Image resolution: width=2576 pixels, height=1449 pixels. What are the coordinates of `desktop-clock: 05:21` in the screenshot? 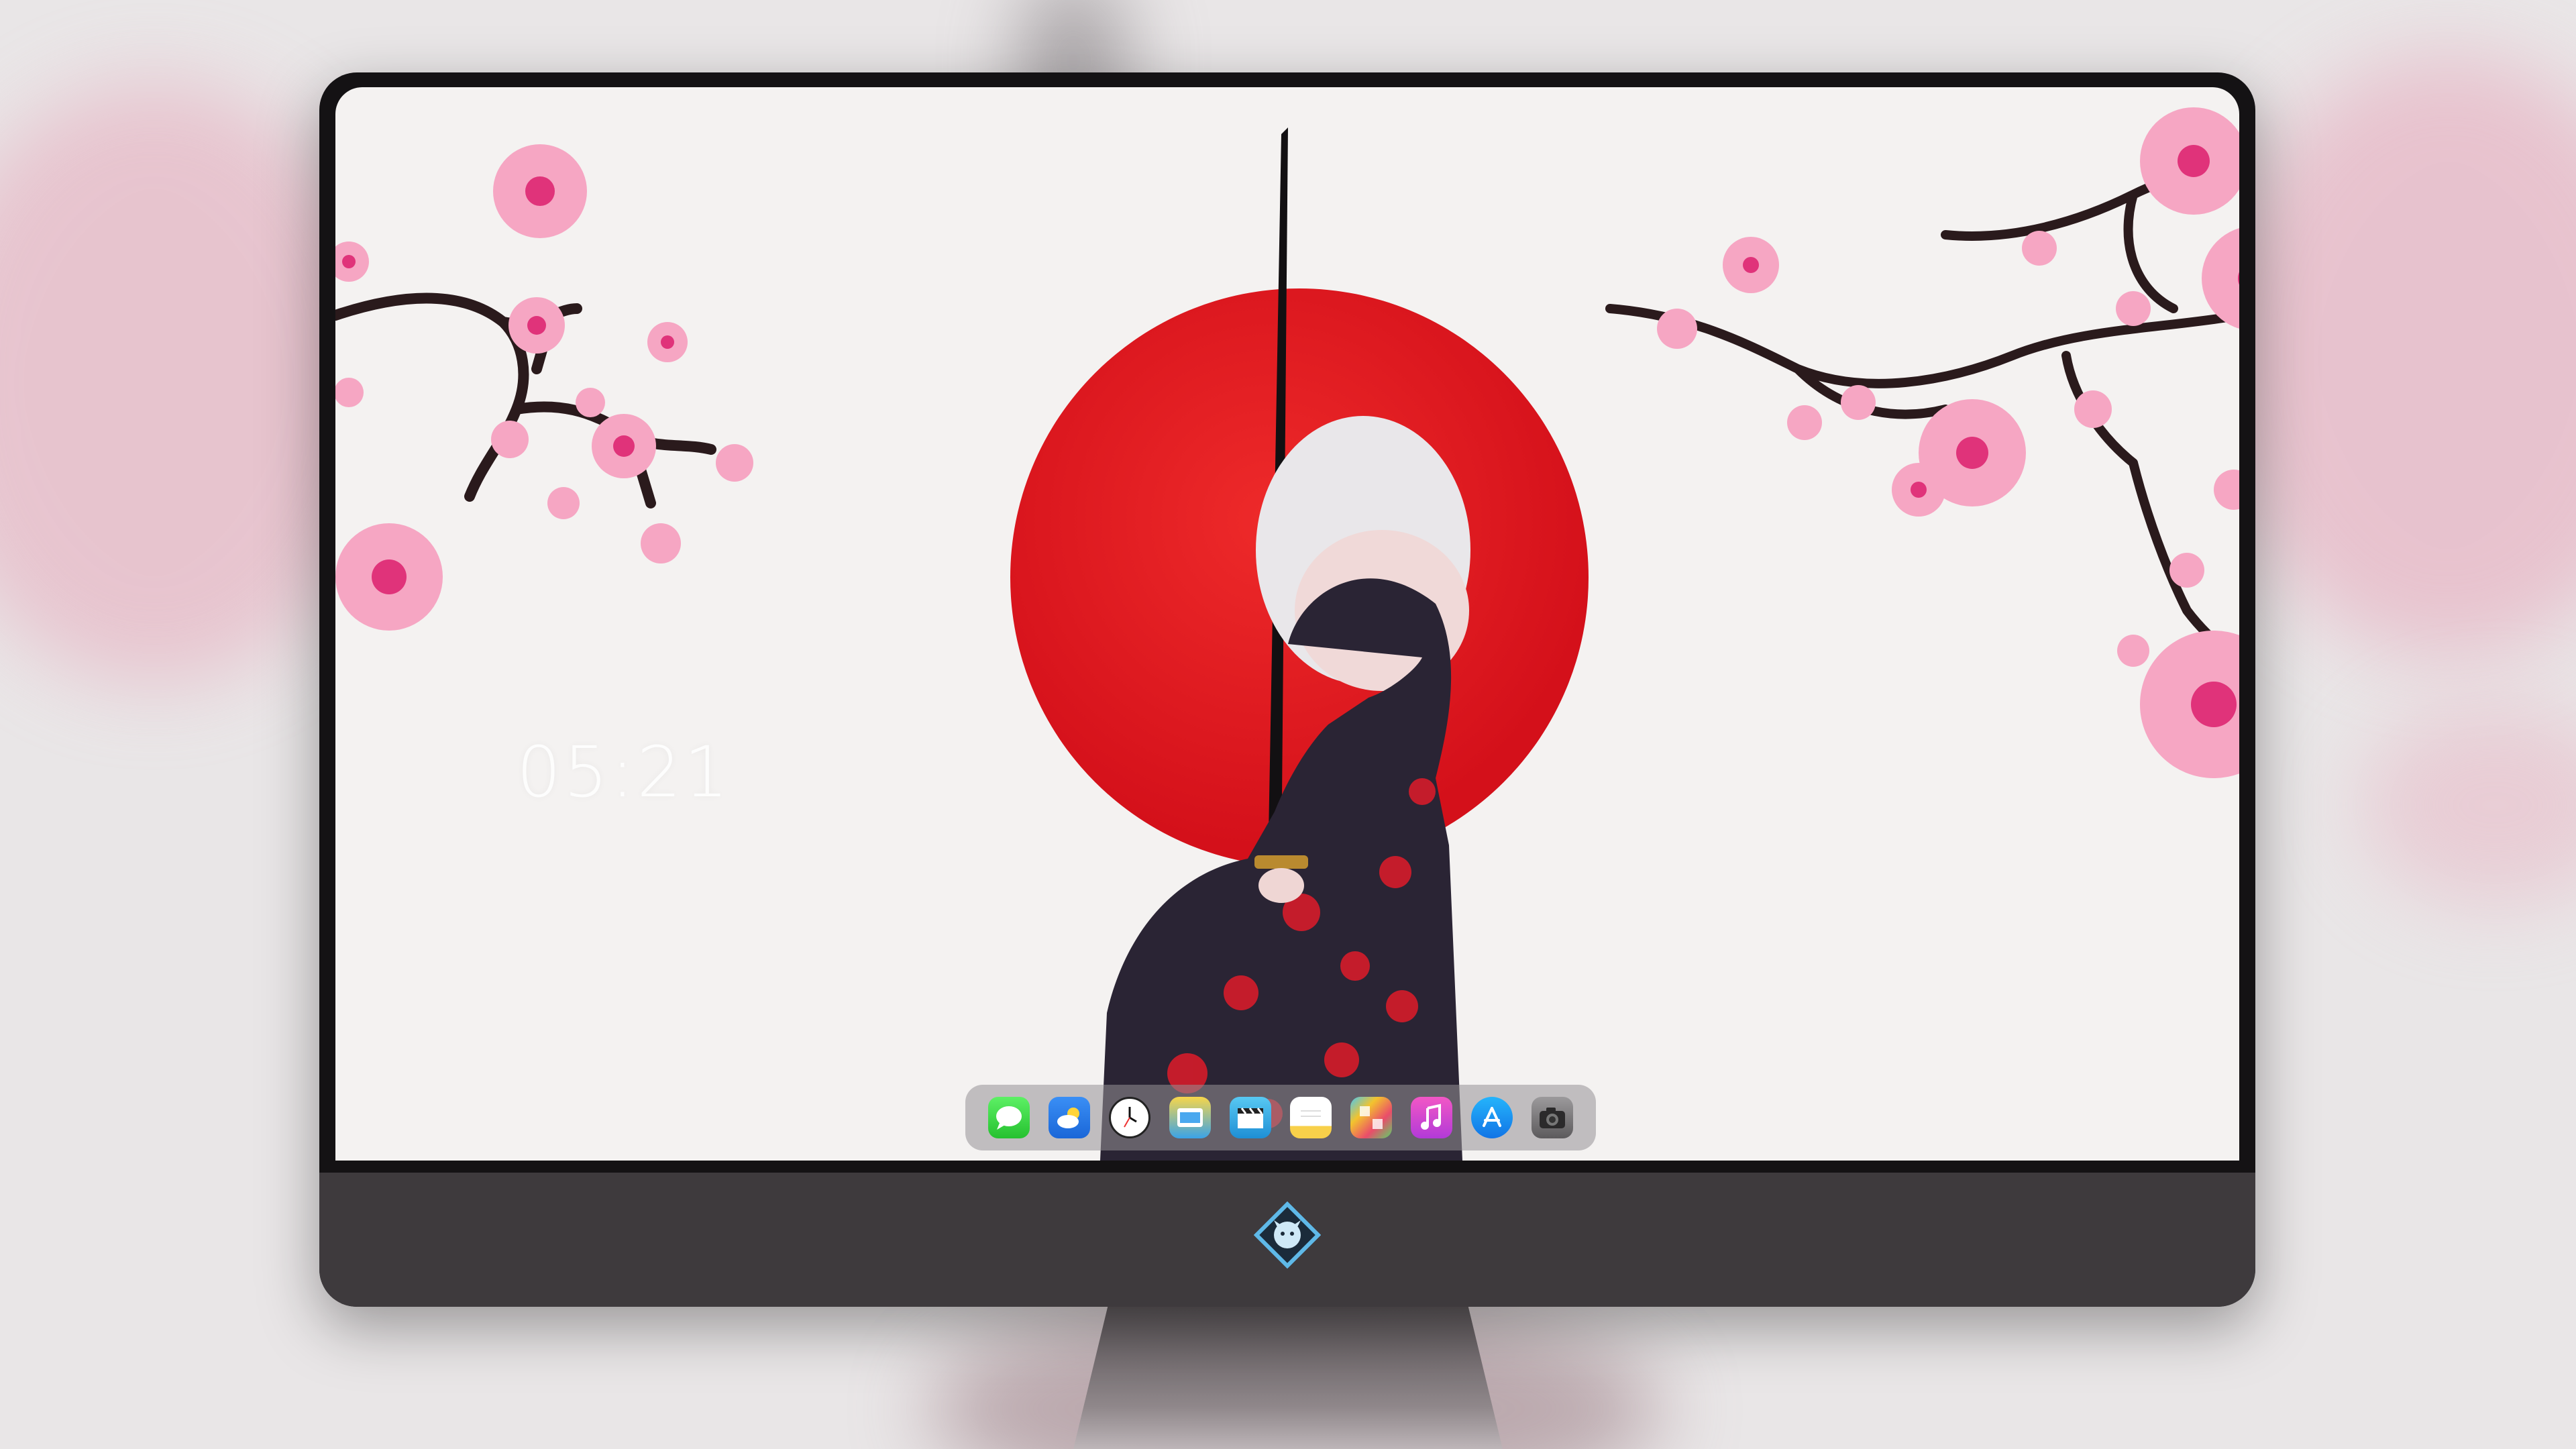 It's located at (624, 772).